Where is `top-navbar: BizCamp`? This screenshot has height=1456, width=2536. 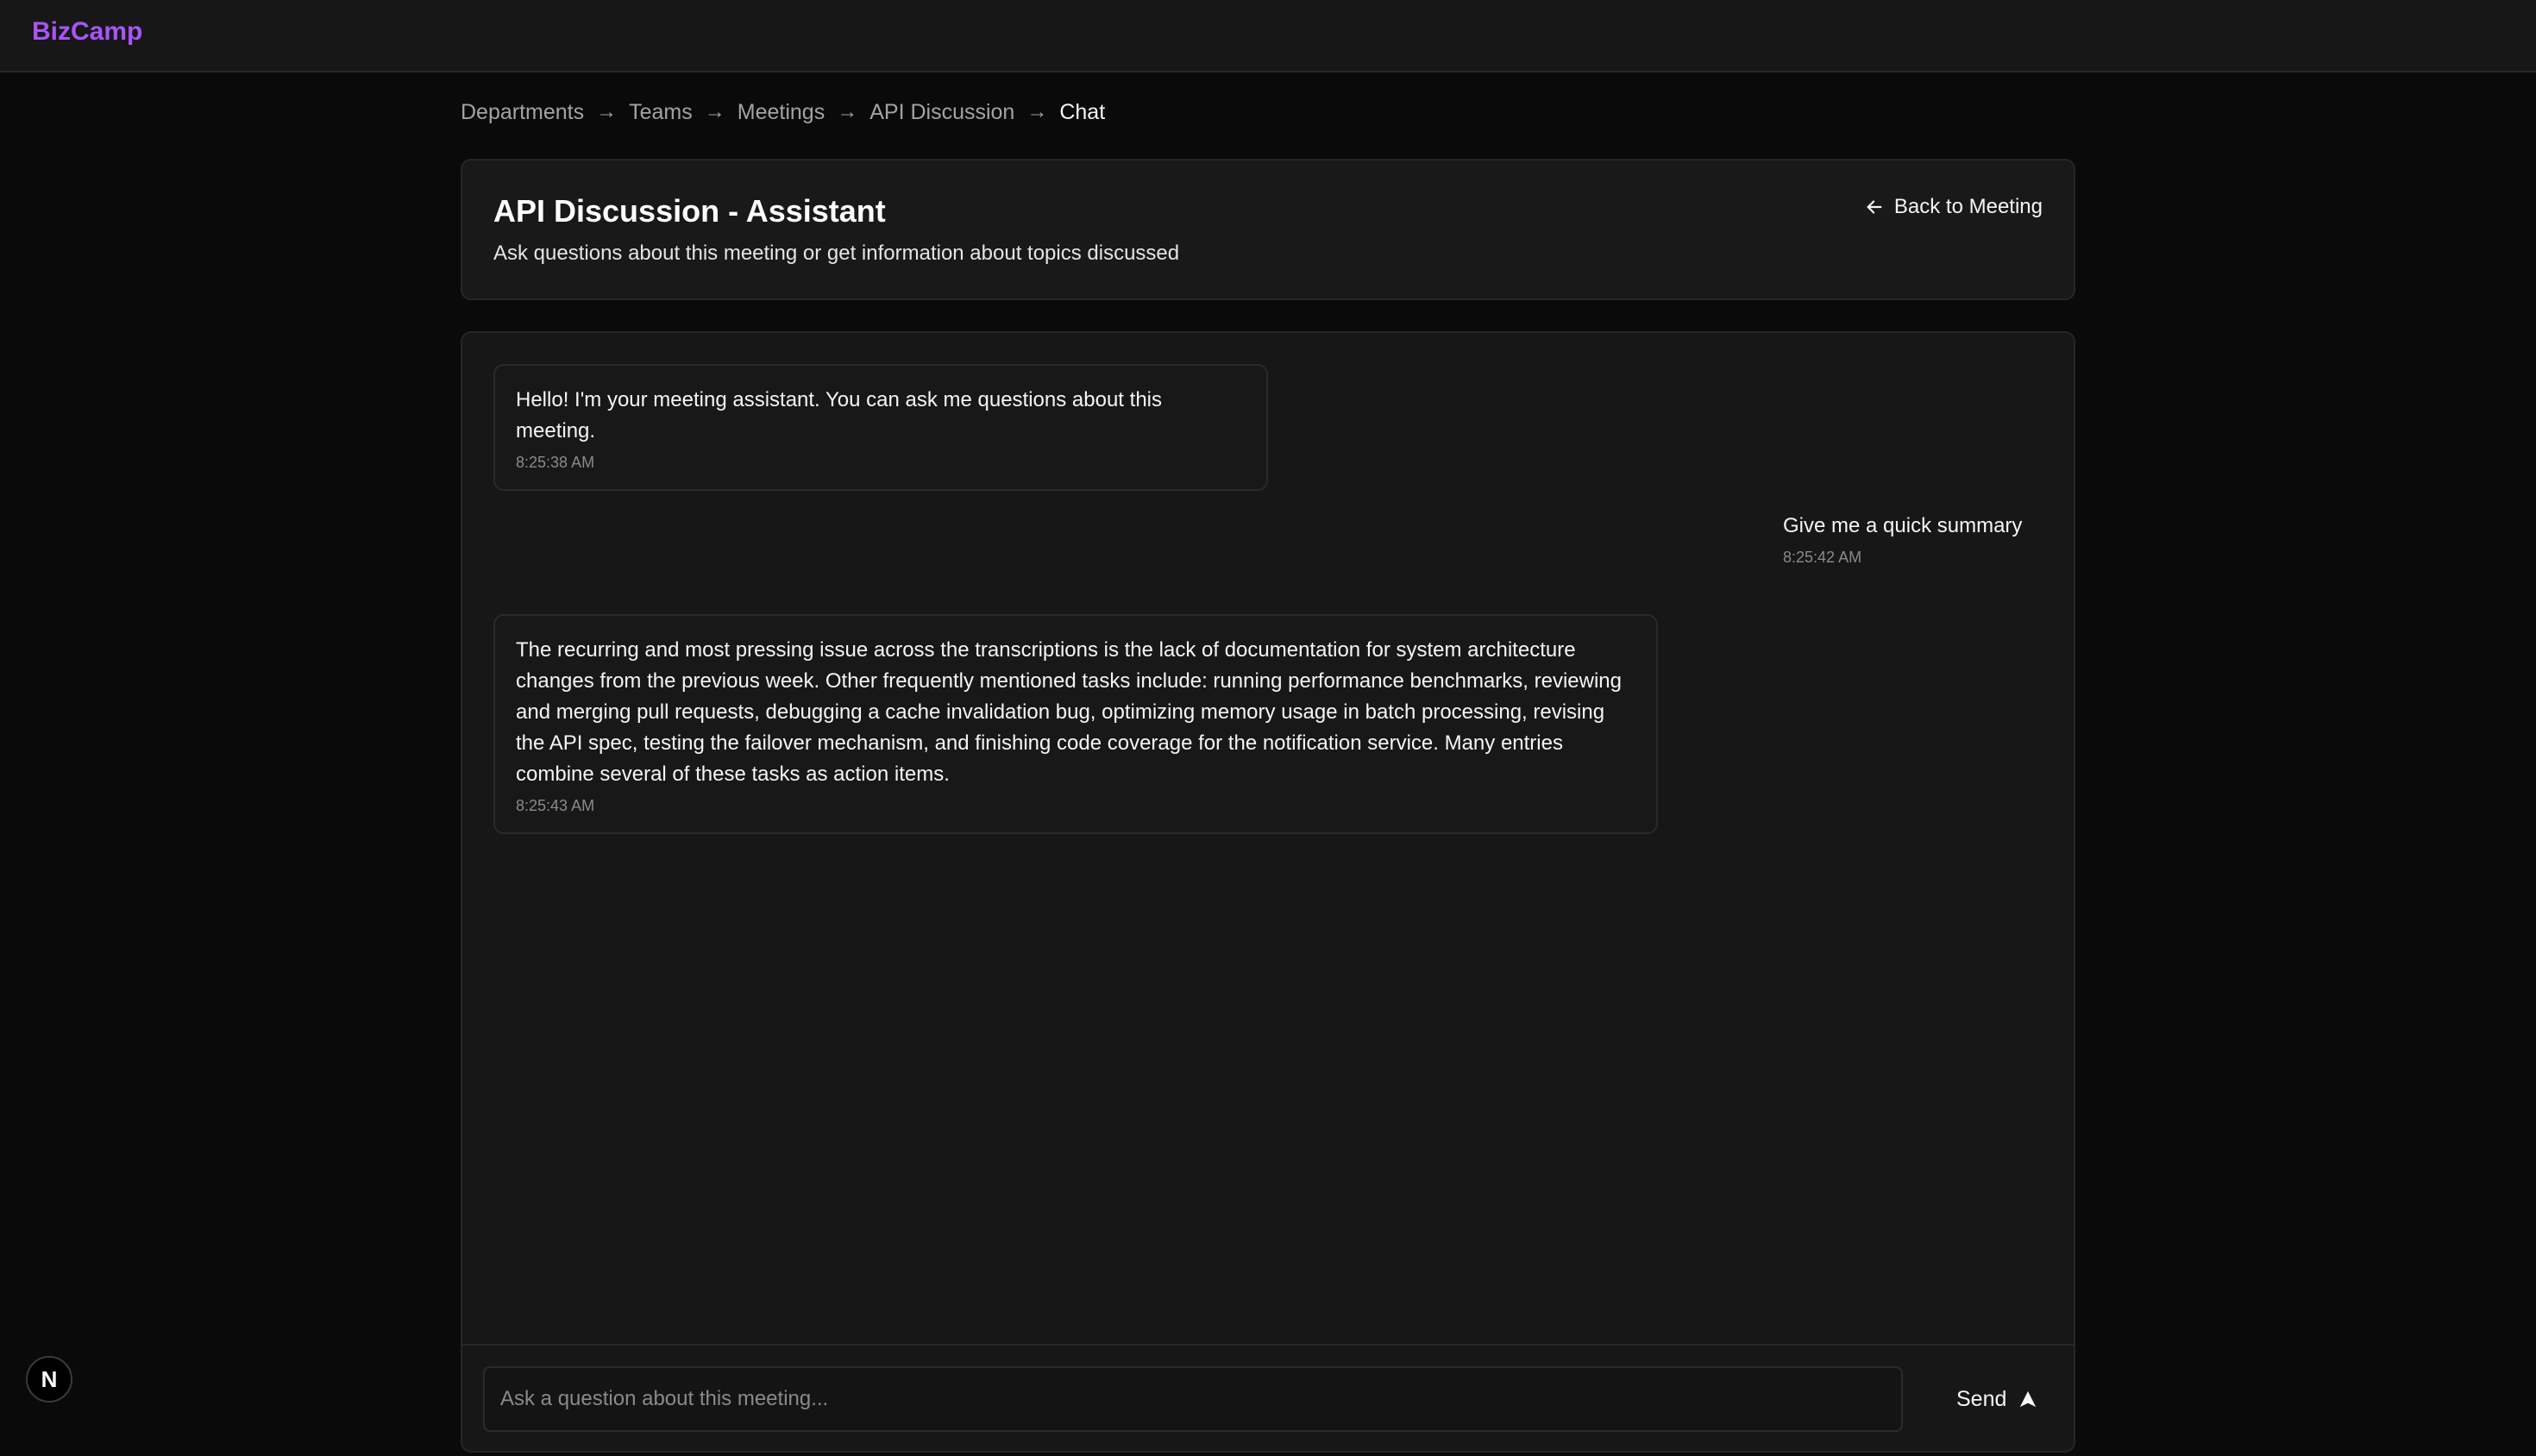
top-navbar: BizCamp is located at coordinates (1268, 36).